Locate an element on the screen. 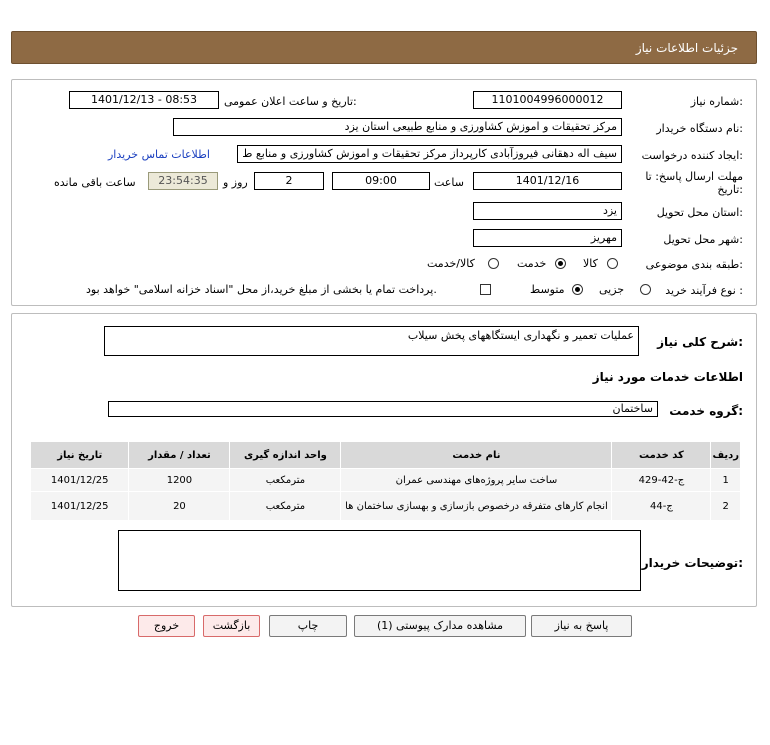 This screenshot has height=745, width=770. announce-field: 1401/12/13 - 08:53 is located at coordinates (144, 100).